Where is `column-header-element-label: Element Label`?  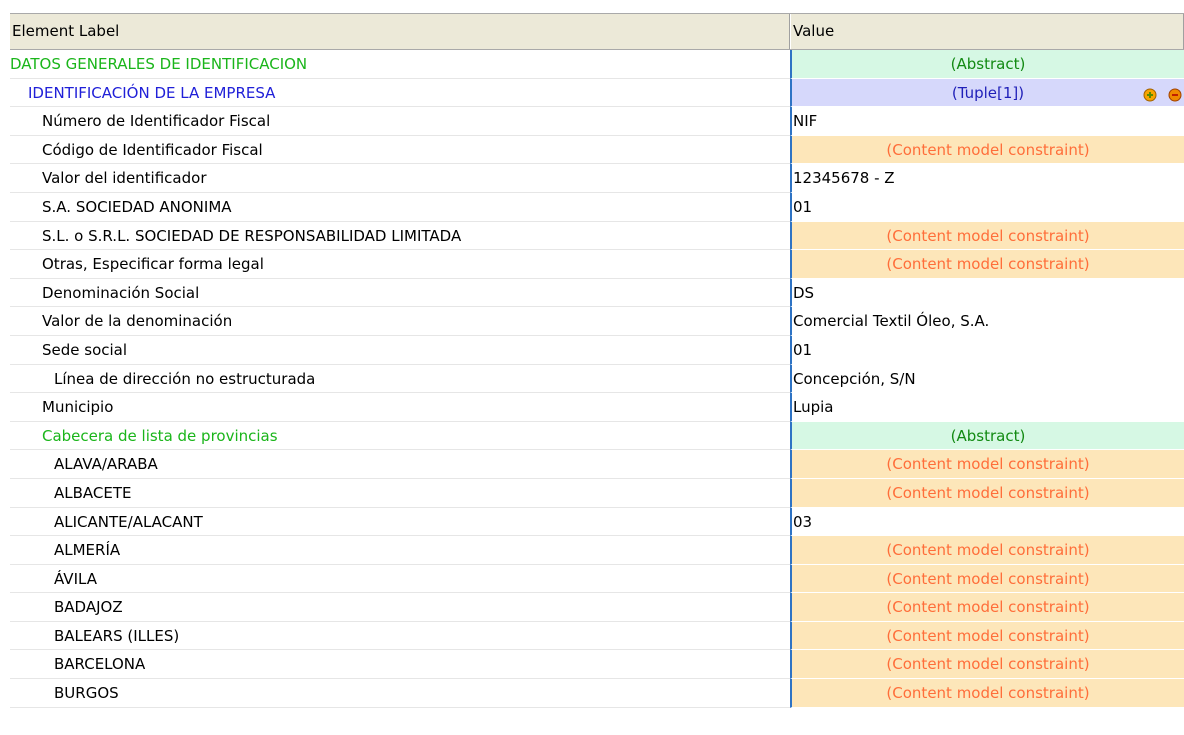
column-header-element-label: Element Label is located at coordinates (400, 31).